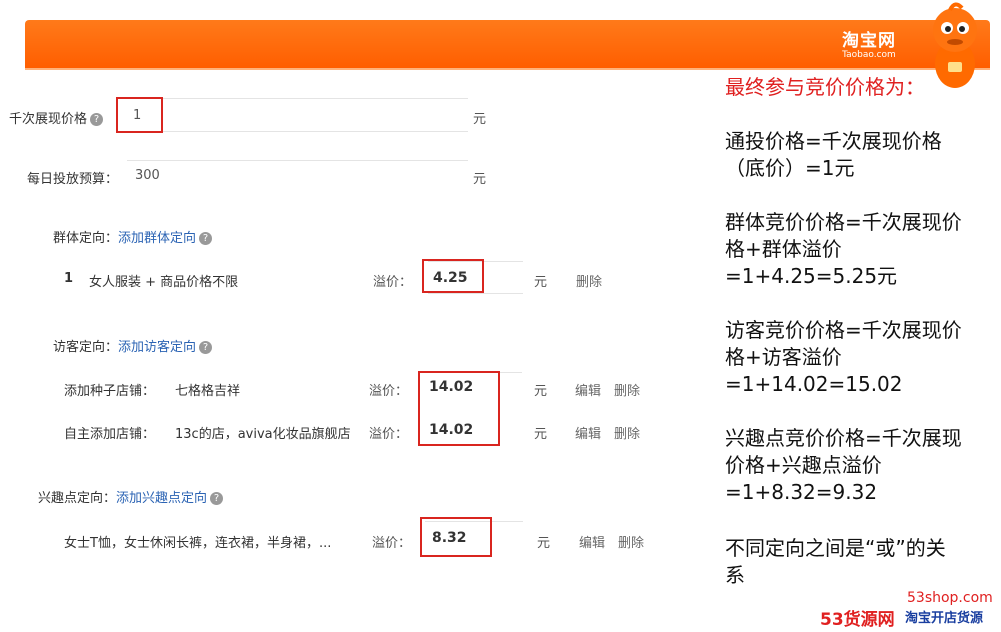  I want to click on visitor-targeting-title: 访客定向：添加访客定向?, so click(133, 345).